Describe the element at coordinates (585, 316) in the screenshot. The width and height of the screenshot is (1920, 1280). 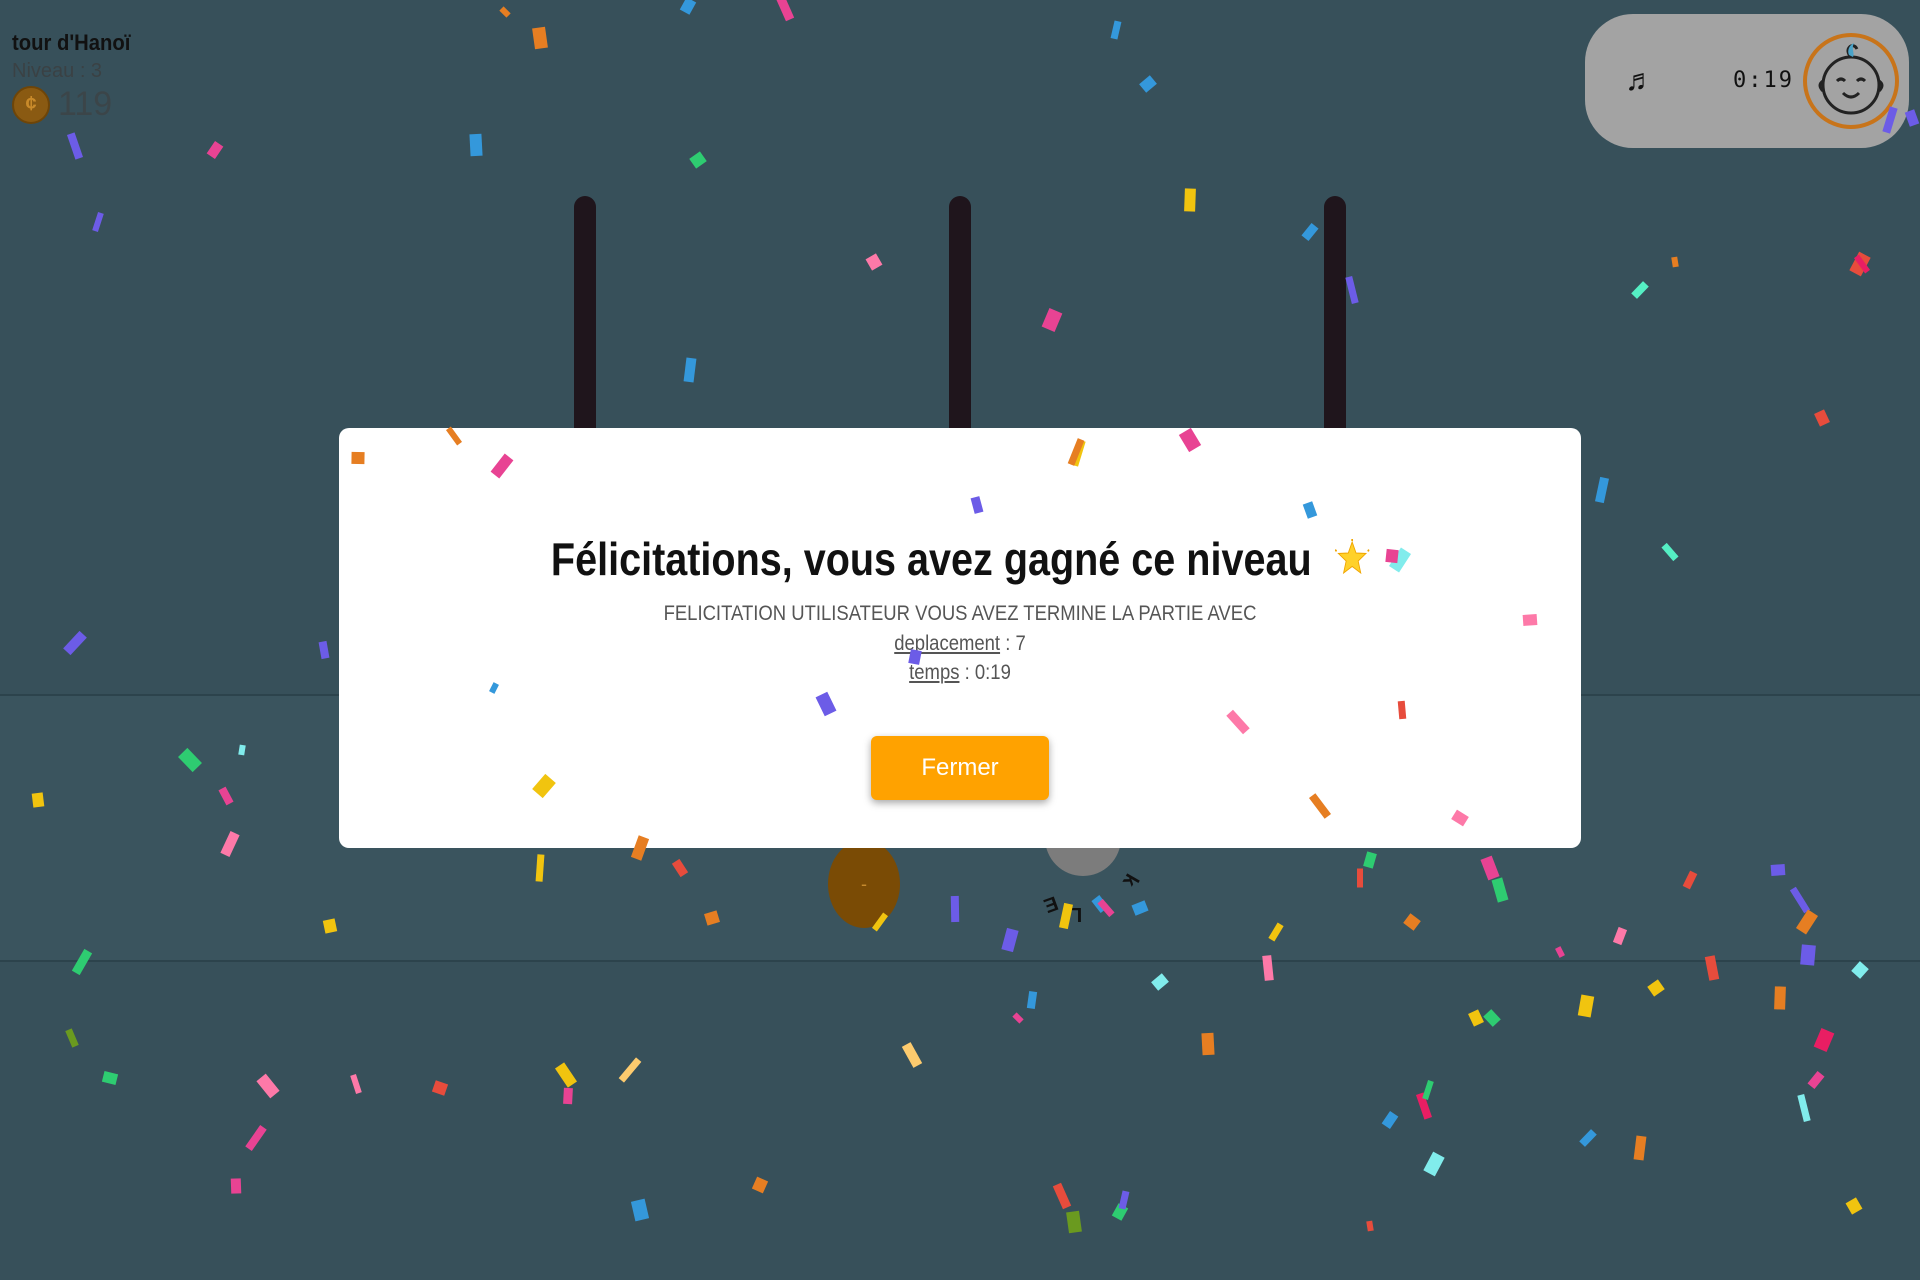
I see `peg-left` at that location.